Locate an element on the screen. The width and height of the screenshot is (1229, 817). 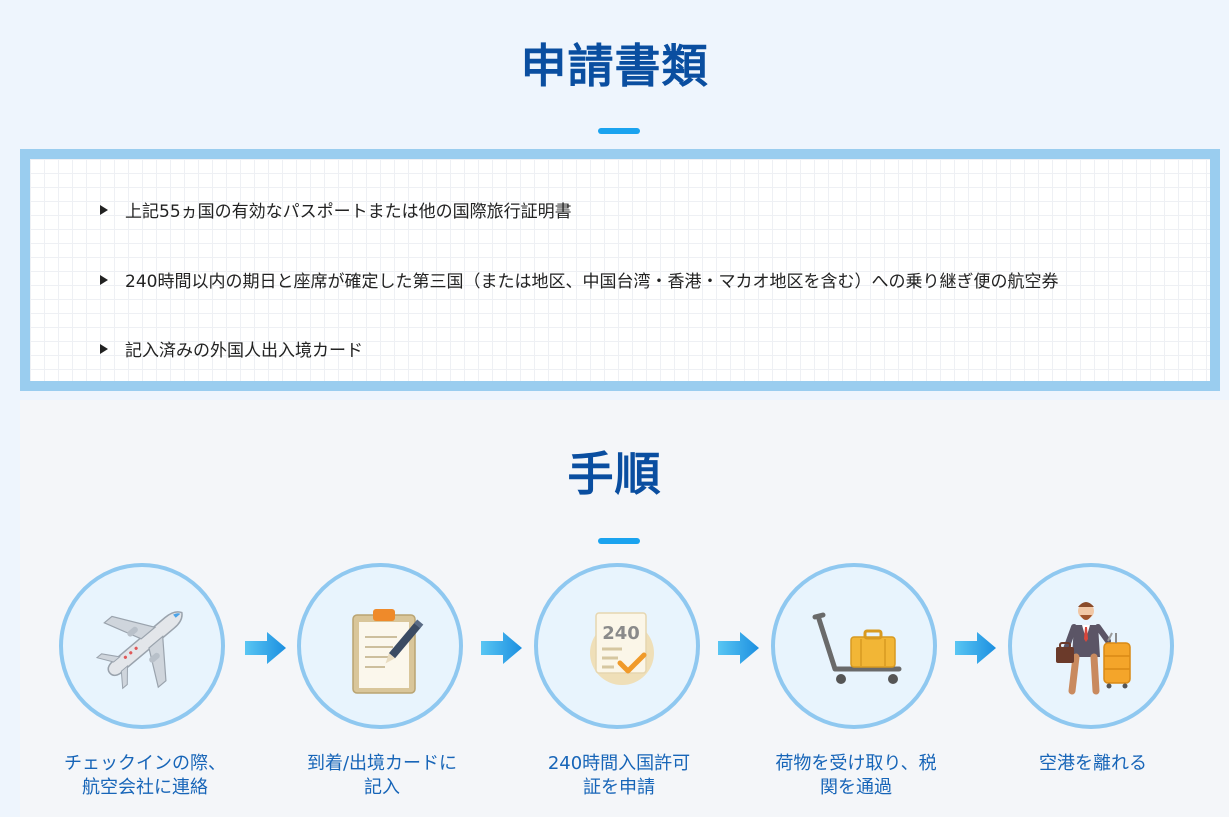
clipboard-pen-icon is located at coordinates (388, 651).